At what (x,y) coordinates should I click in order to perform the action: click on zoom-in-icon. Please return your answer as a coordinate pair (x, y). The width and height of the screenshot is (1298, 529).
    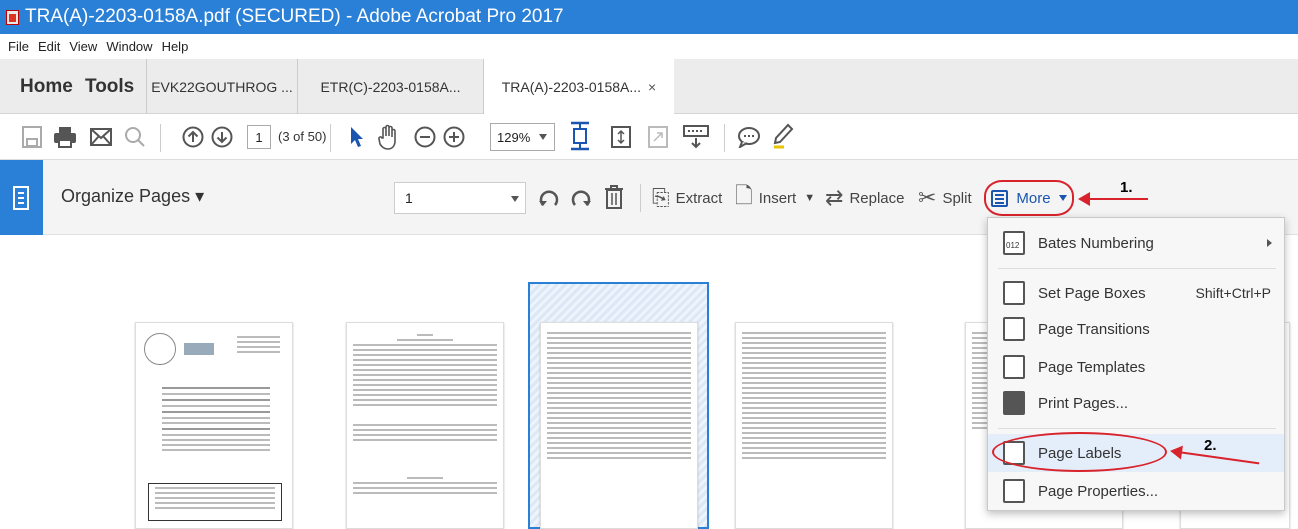
    Looking at the image, I should click on (454, 137).